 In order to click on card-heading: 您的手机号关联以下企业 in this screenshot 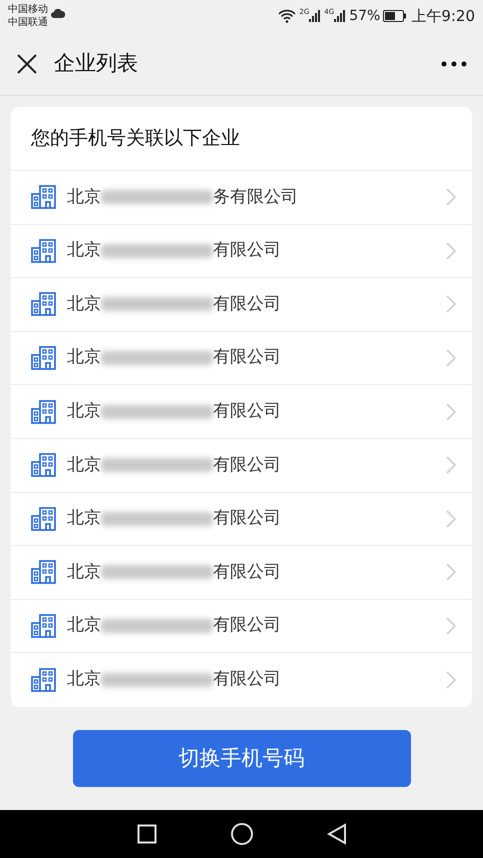, I will do `click(135, 139)`.